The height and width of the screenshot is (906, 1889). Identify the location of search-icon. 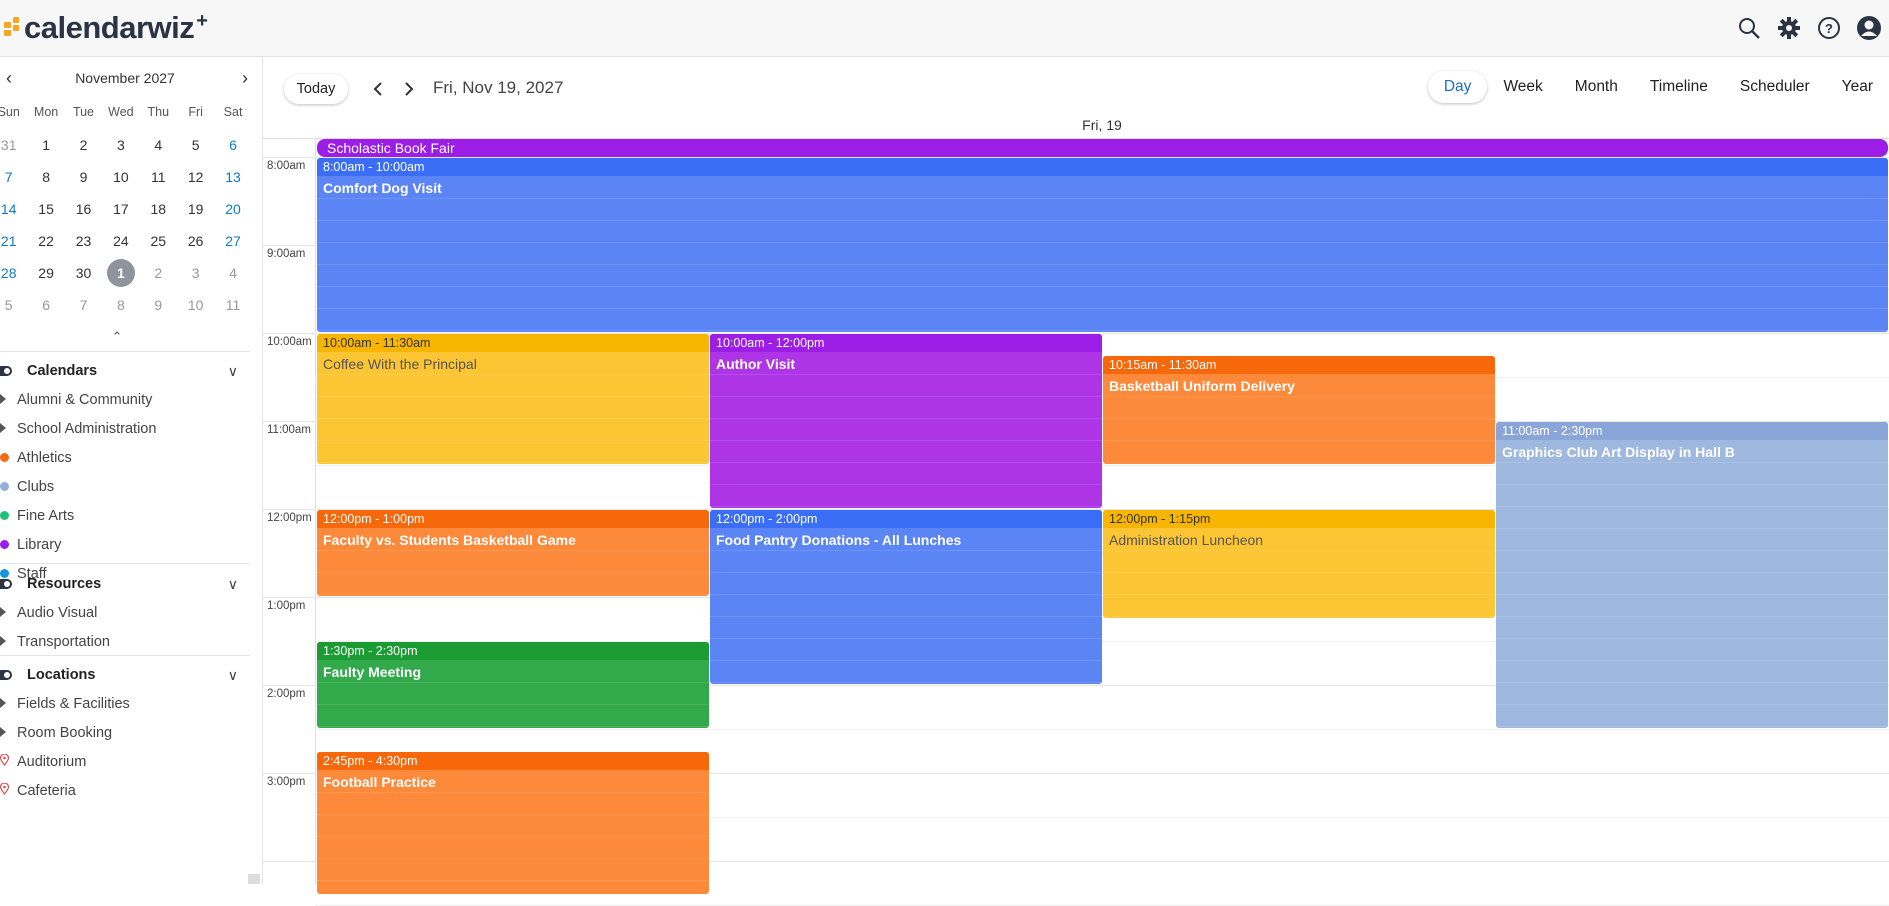
(1749, 28).